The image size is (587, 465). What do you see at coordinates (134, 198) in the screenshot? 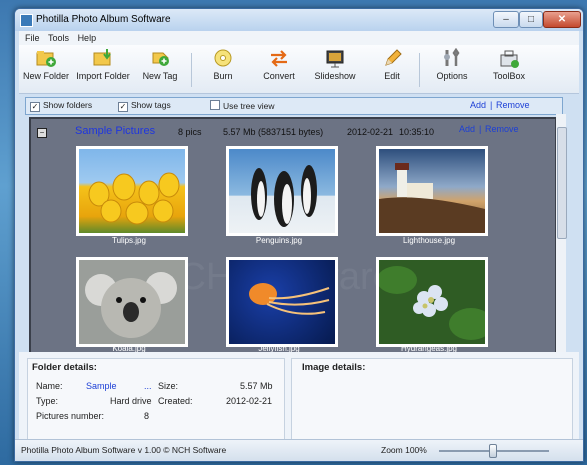
I see `tulips-photo` at bounding box center [134, 198].